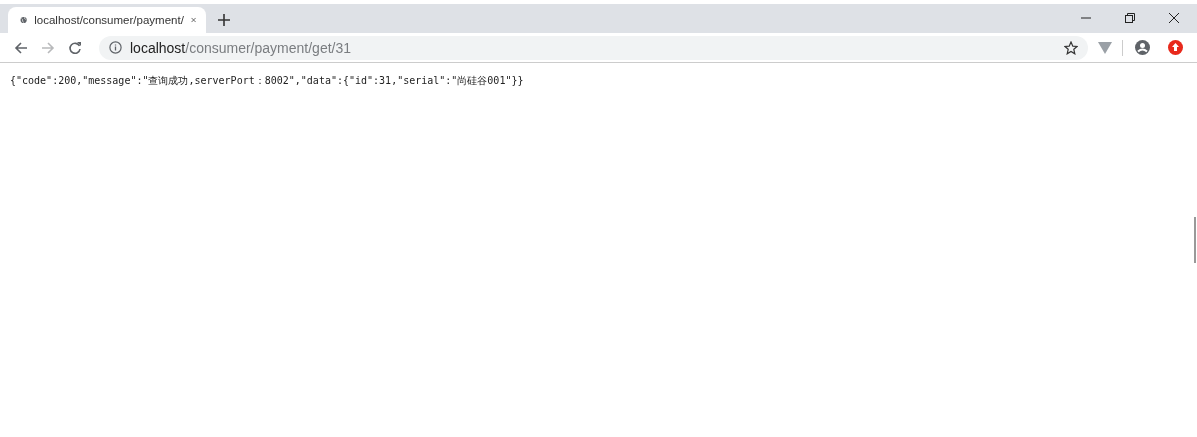 This screenshot has height=437, width=1197. What do you see at coordinates (1142, 47) in the screenshot?
I see `account-icon` at bounding box center [1142, 47].